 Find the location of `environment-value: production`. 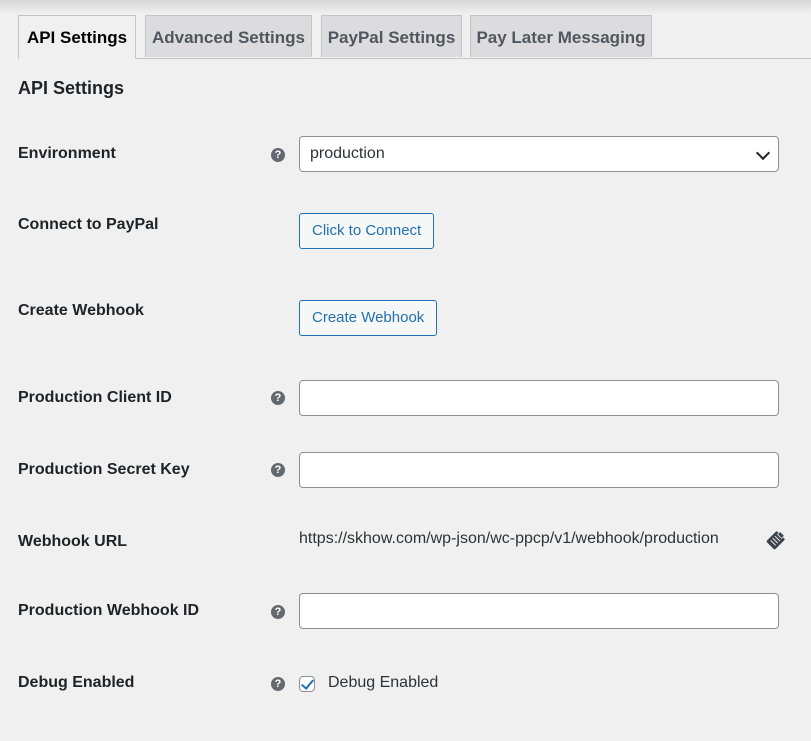

environment-value: production is located at coordinates (347, 153).